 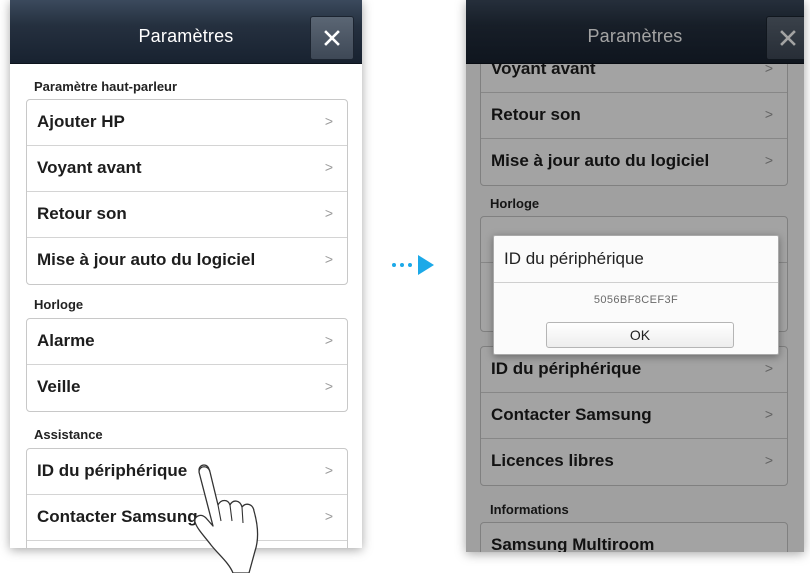 I want to click on section-header-support: Assistance, so click(x=68, y=434).